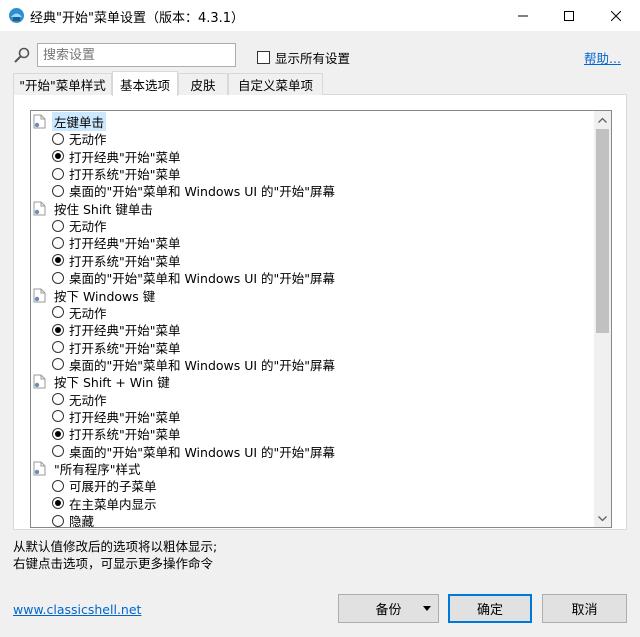  What do you see at coordinates (77, 609) in the screenshot?
I see `website-link: www.classicshell.net` at bounding box center [77, 609].